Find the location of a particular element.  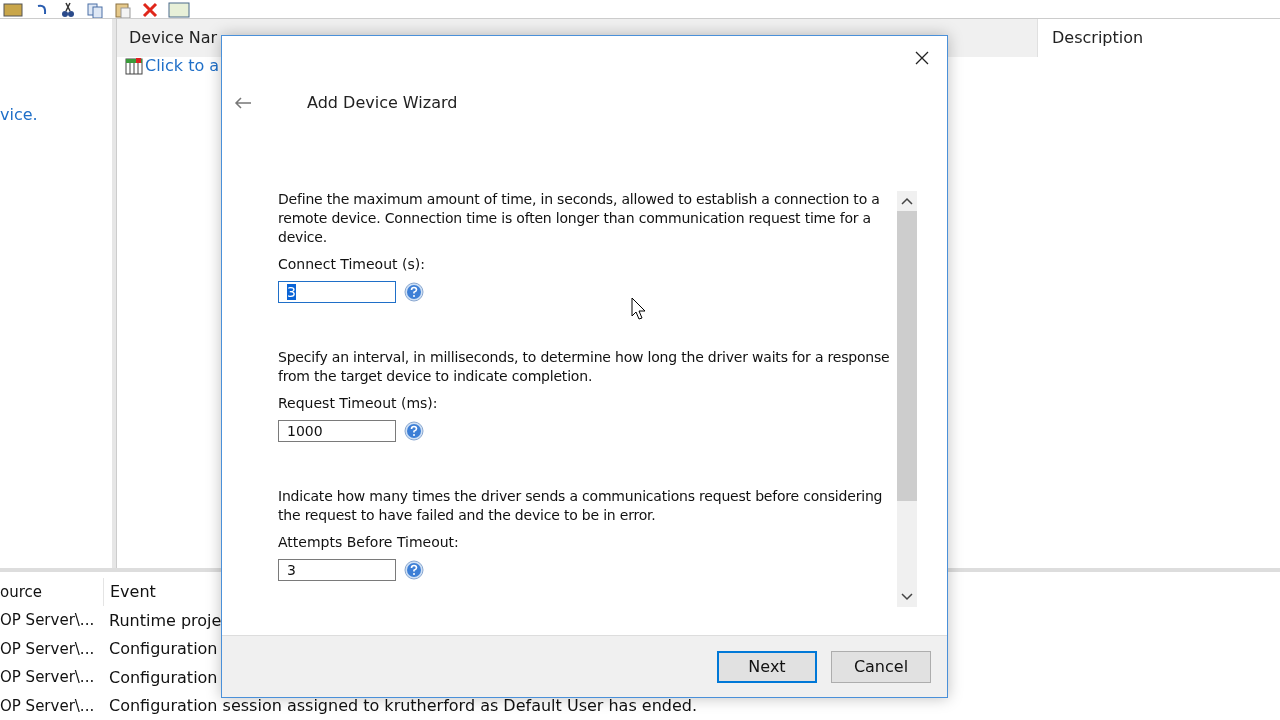

field-label: Connect Timeout (s): is located at coordinates (352, 264).